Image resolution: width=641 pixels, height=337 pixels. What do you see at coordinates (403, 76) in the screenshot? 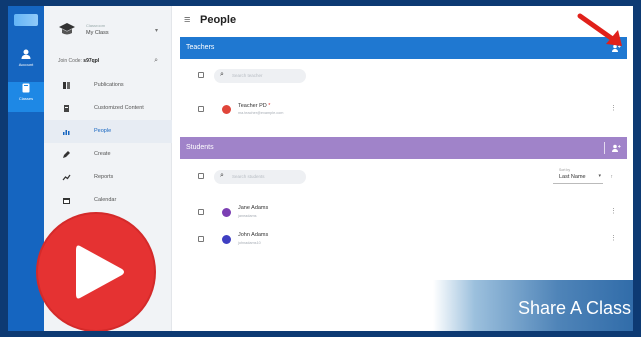
I see `teachers-toolbar: ⌕ Search teacher` at bounding box center [403, 76].